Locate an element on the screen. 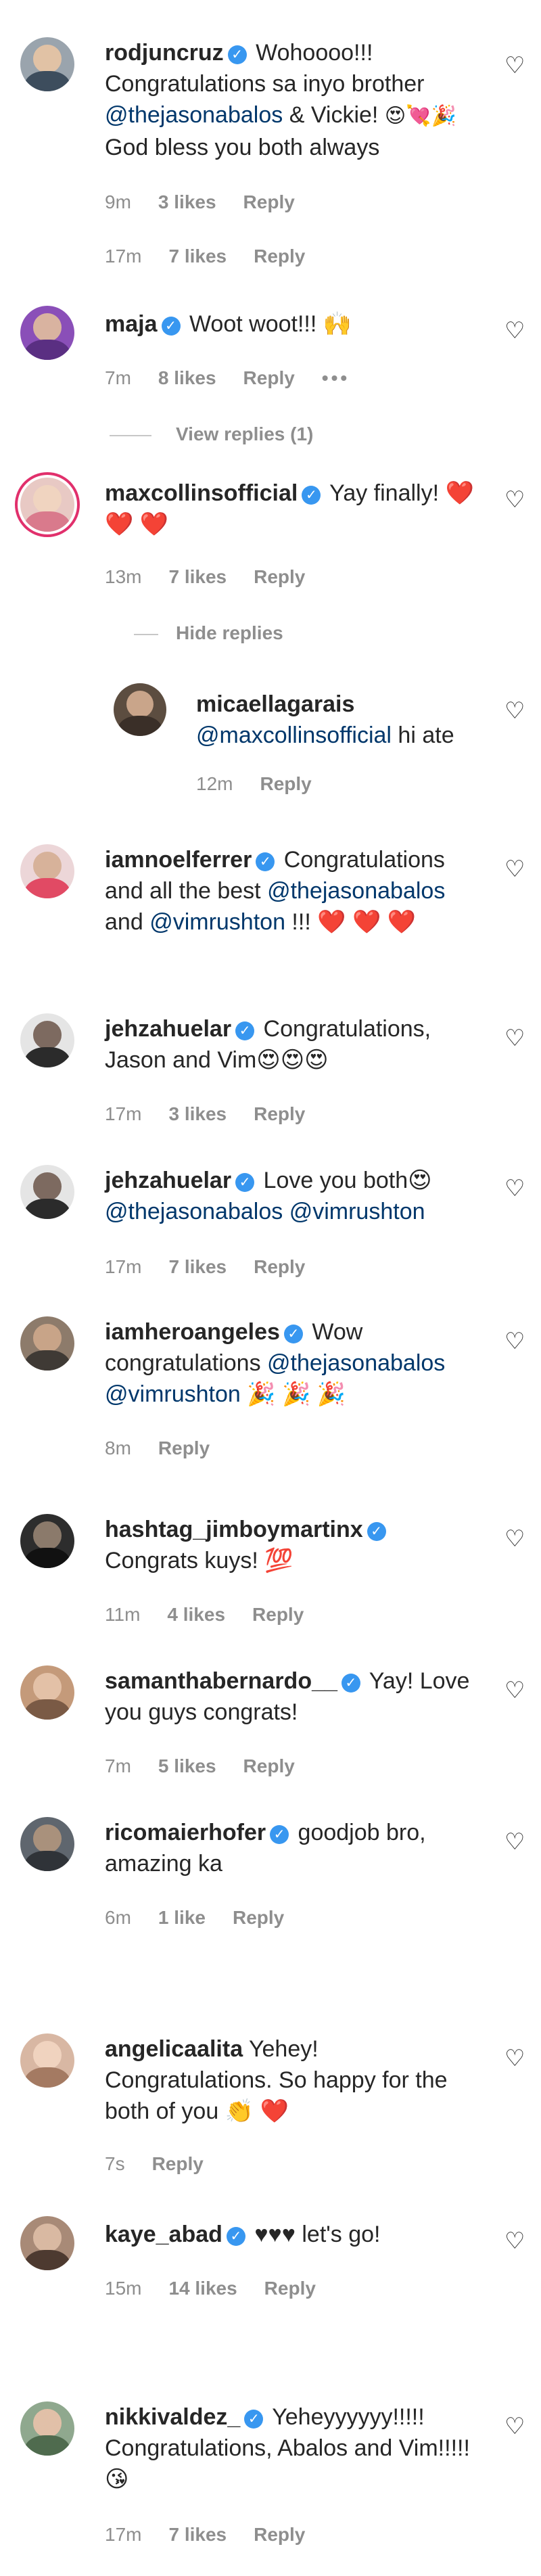 Image resolution: width=541 pixels, height=2576 pixels. username: angelicaalita is located at coordinates (174, 2049).